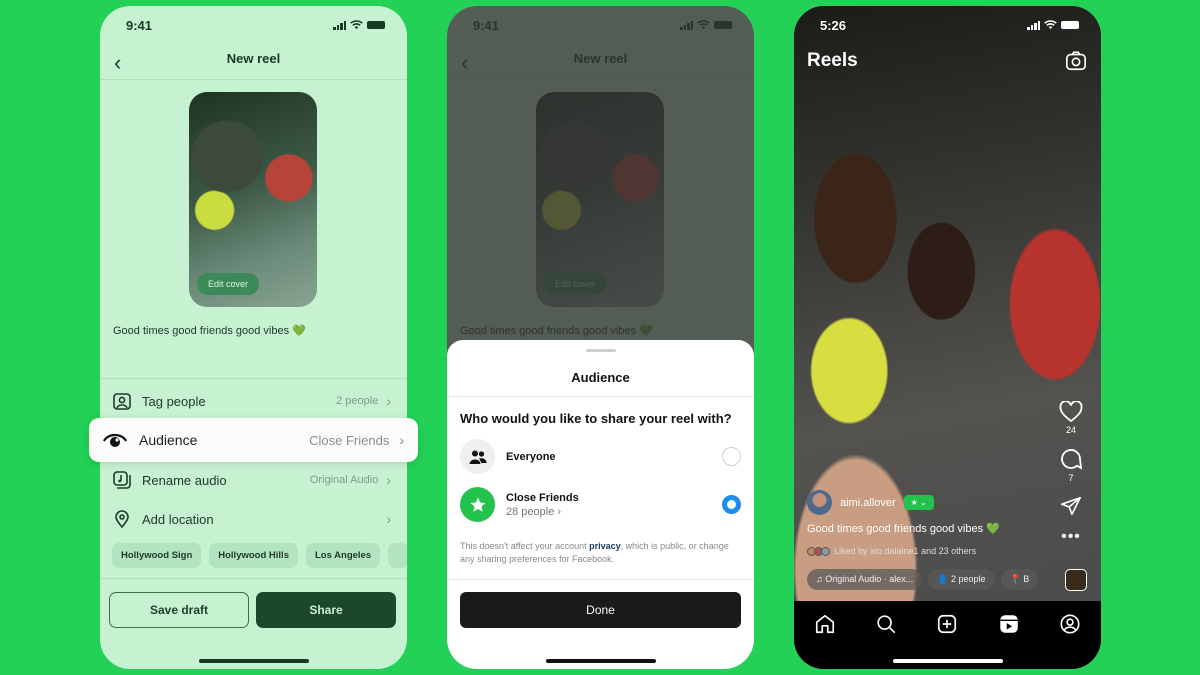 The image size is (1200, 675). What do you see at coordinates (184, 480) in the screenshot?
I see `rename-audio-label: Rename audio` at bounding box center [184, 480].